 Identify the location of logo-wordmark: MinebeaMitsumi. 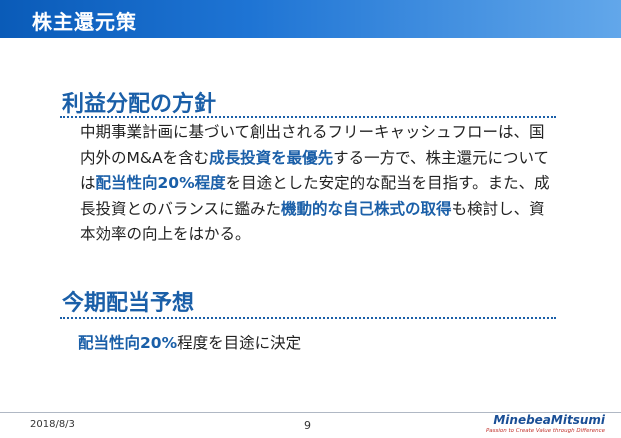
(549, 420).